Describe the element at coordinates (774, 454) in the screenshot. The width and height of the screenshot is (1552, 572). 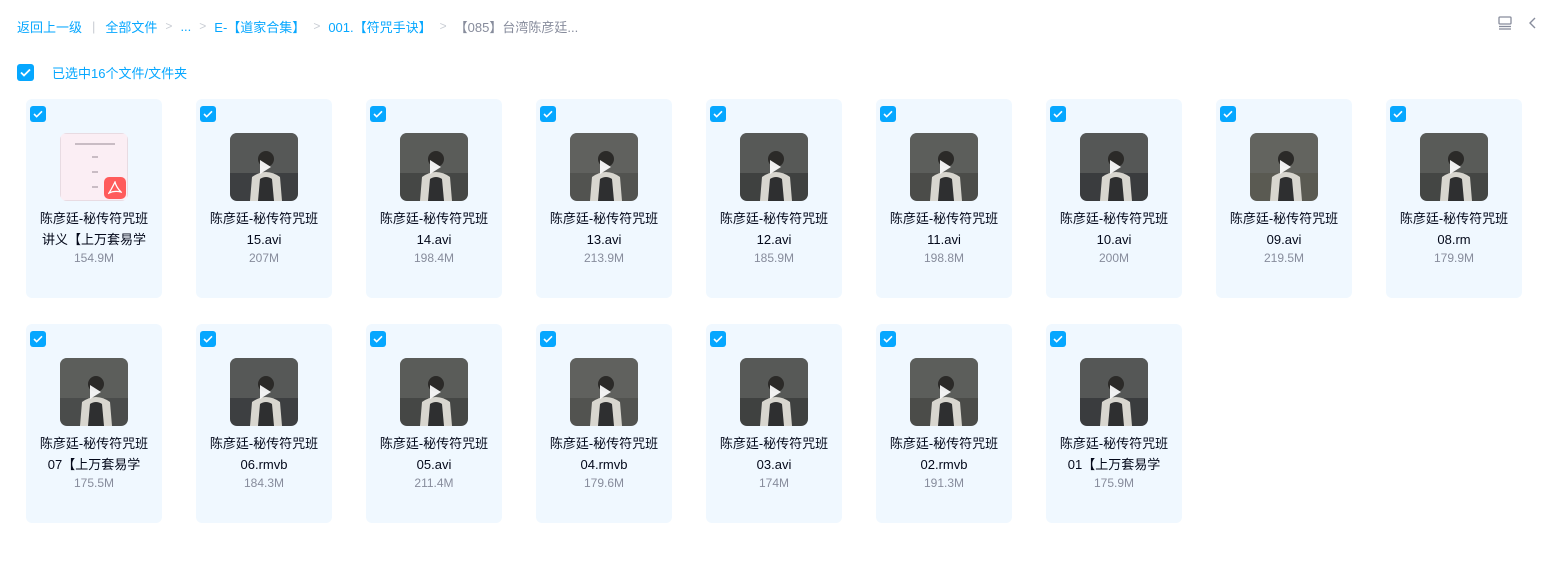
I see `file-name: 陈彦廷-秘传符咒班 03.avi` at that location.